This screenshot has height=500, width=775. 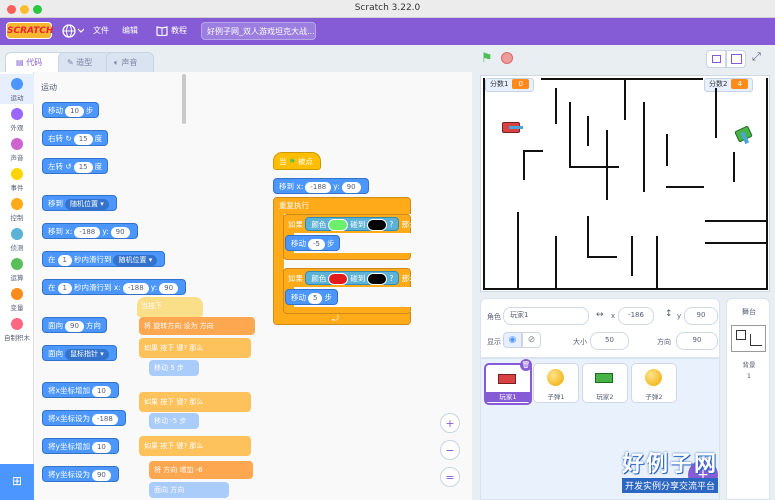 What do you see at coordinates (114, 287) in the screenshot?
I see `glide-xy-block: 在 1 秒内滑行到 x: -188 y: 90` at bounding box center [114, 287].